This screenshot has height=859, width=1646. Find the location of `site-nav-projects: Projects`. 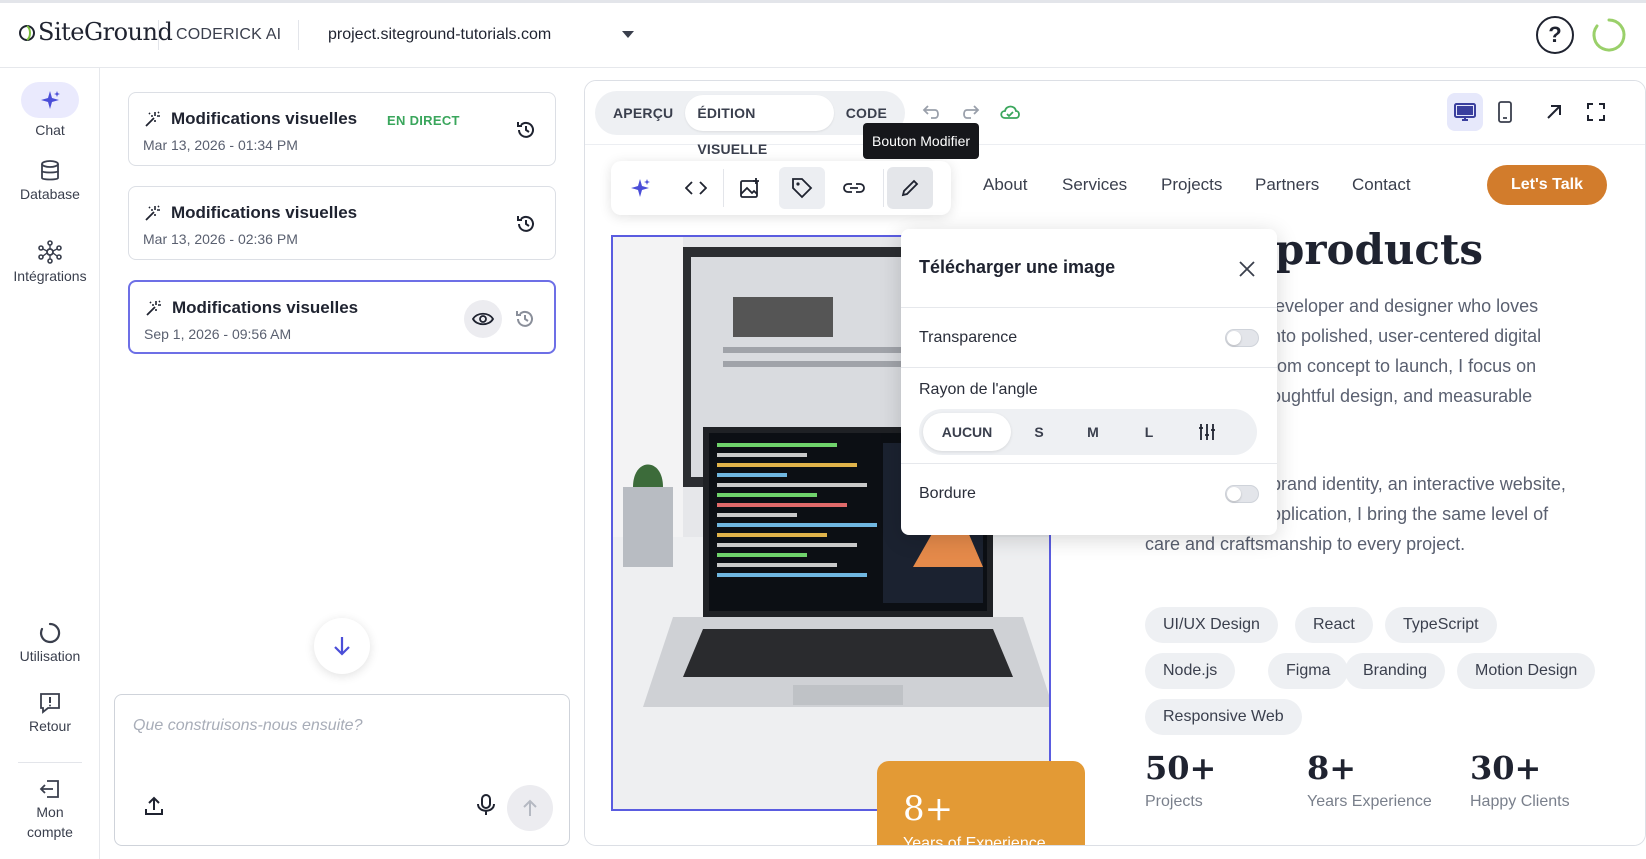

site-nav-projects: Projects is located at coordinates (1191, 185).